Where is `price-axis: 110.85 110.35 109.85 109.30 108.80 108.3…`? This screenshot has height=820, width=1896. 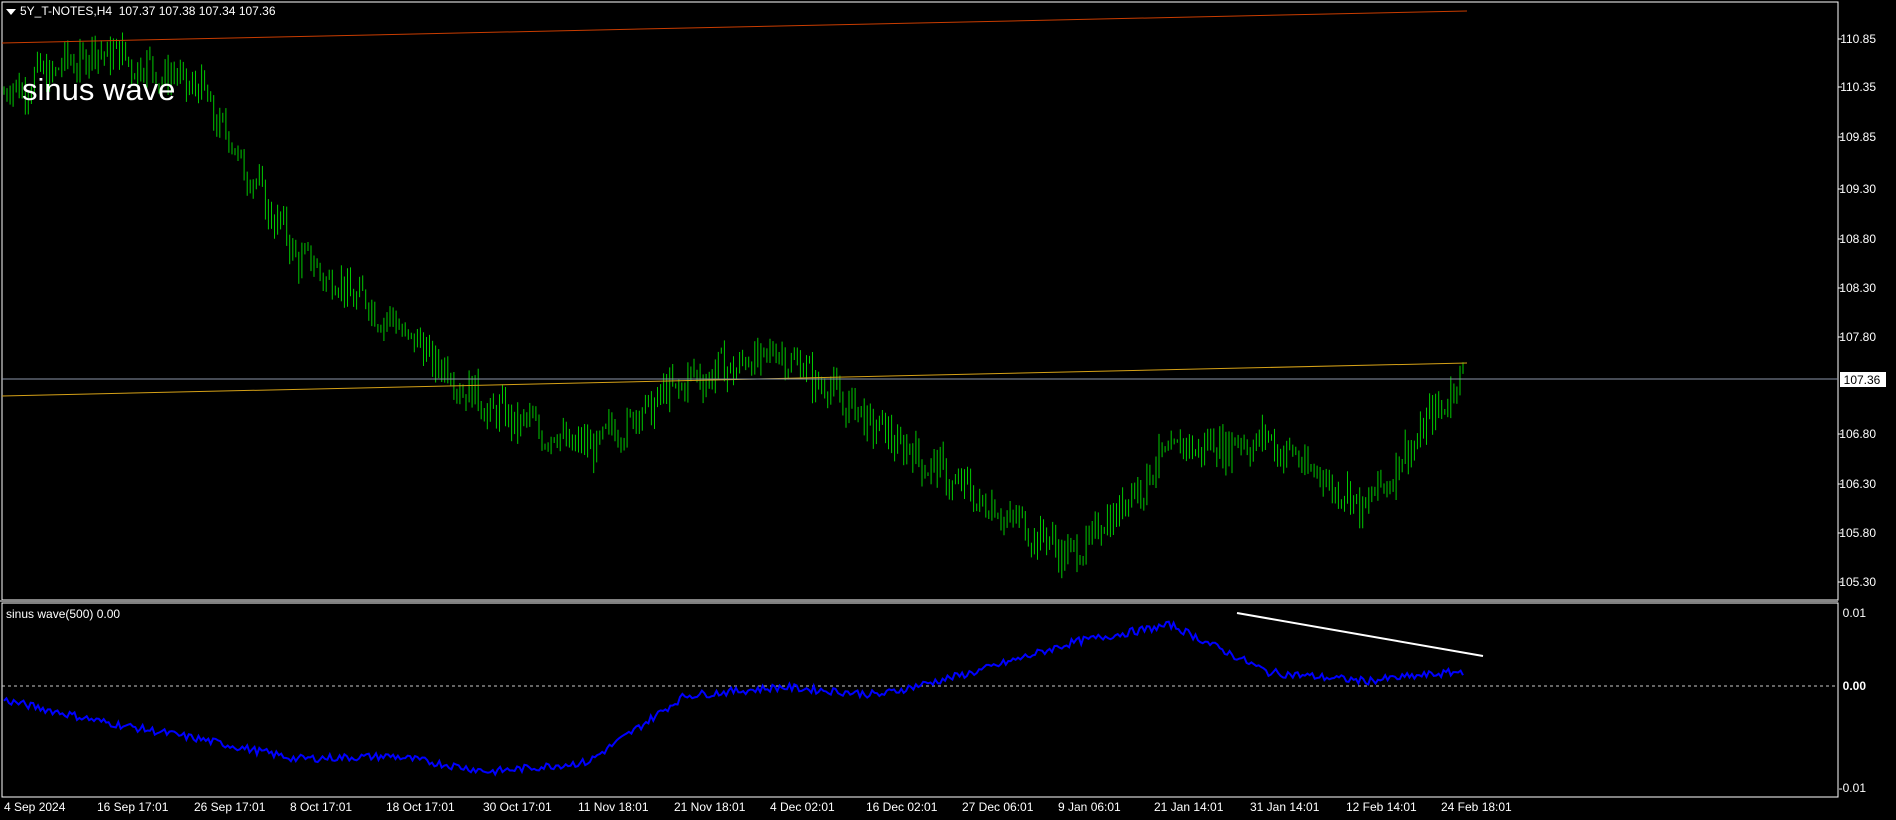 price-axis: 110.85 110.35 109.85 109.30 108.80 108.3… is located at coordinates (1857, 310).